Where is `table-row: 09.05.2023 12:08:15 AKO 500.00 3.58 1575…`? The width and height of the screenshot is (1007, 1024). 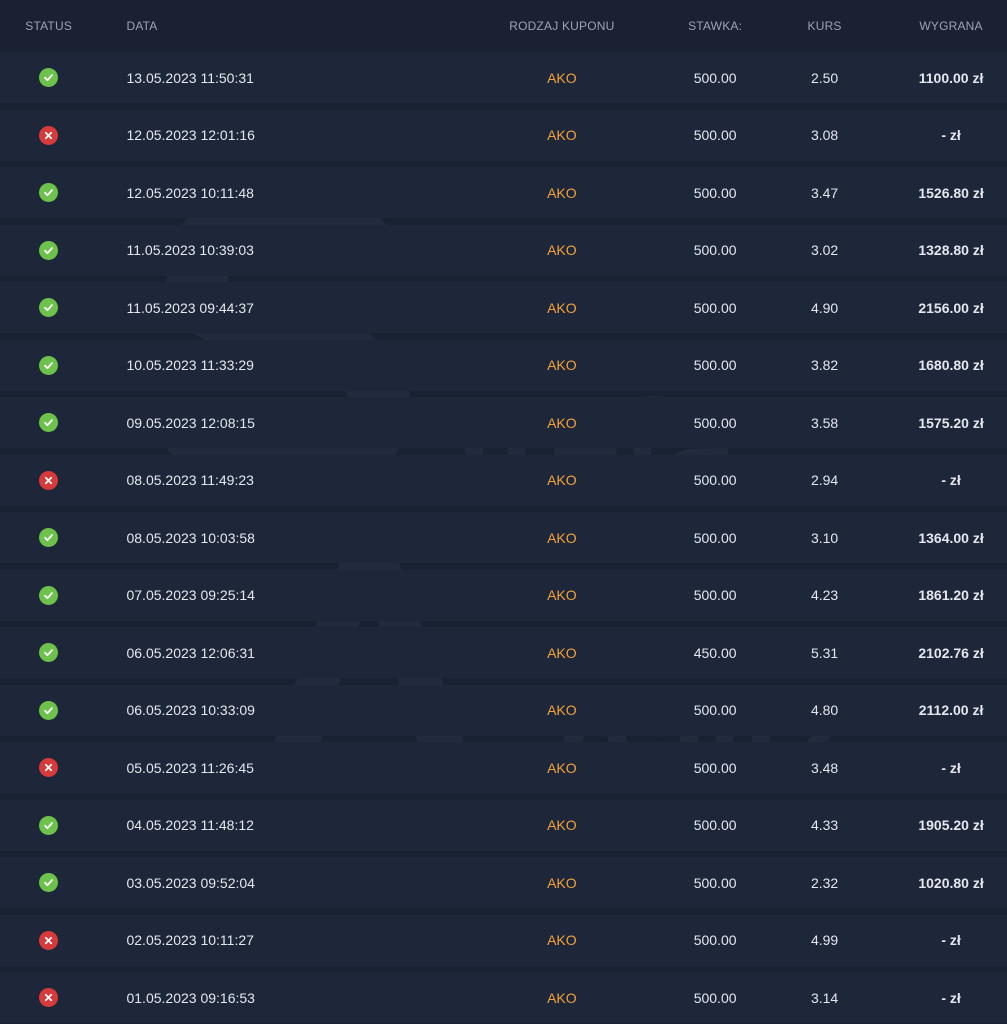 table-row: 09.05.2023 12:08:15 AKO 500.00 3.58 1575… is located at coordinates (503, 422).